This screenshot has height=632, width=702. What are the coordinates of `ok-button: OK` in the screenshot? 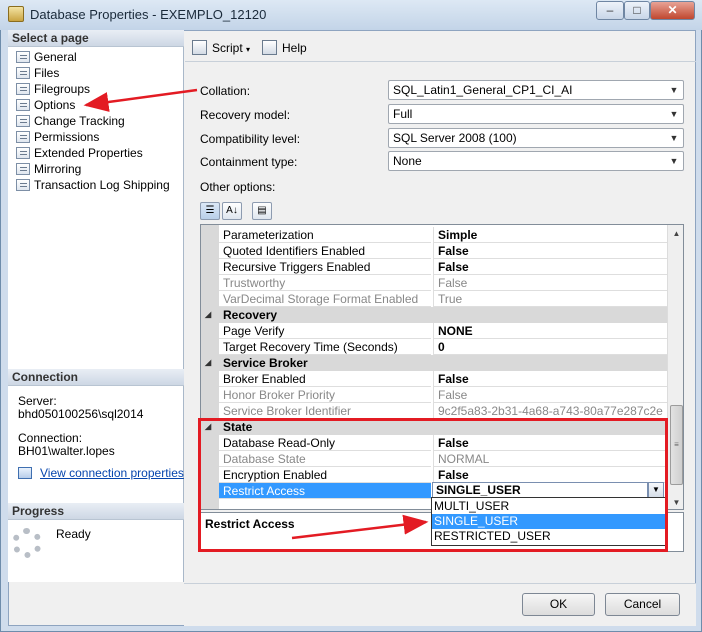 It's located at (558, 604).